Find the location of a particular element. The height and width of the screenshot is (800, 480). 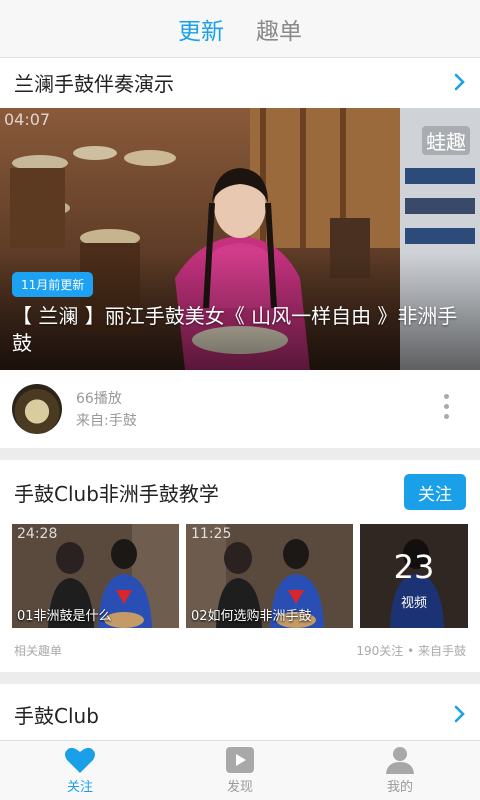

person-icon is located at coordinates (400, 760).